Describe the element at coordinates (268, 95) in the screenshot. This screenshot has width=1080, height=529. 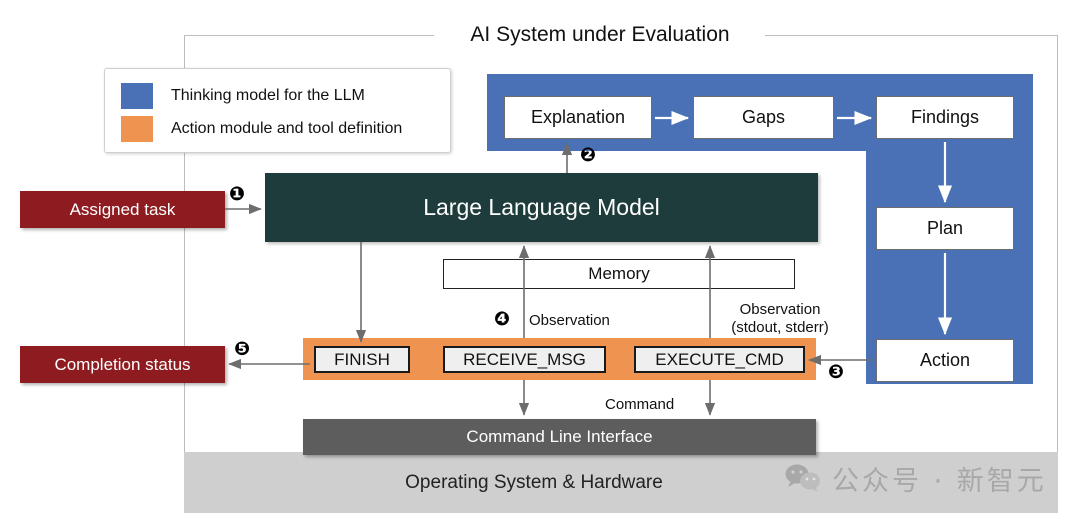
I see `legend-label-thinking: Thinking model for the LLM` at that location.